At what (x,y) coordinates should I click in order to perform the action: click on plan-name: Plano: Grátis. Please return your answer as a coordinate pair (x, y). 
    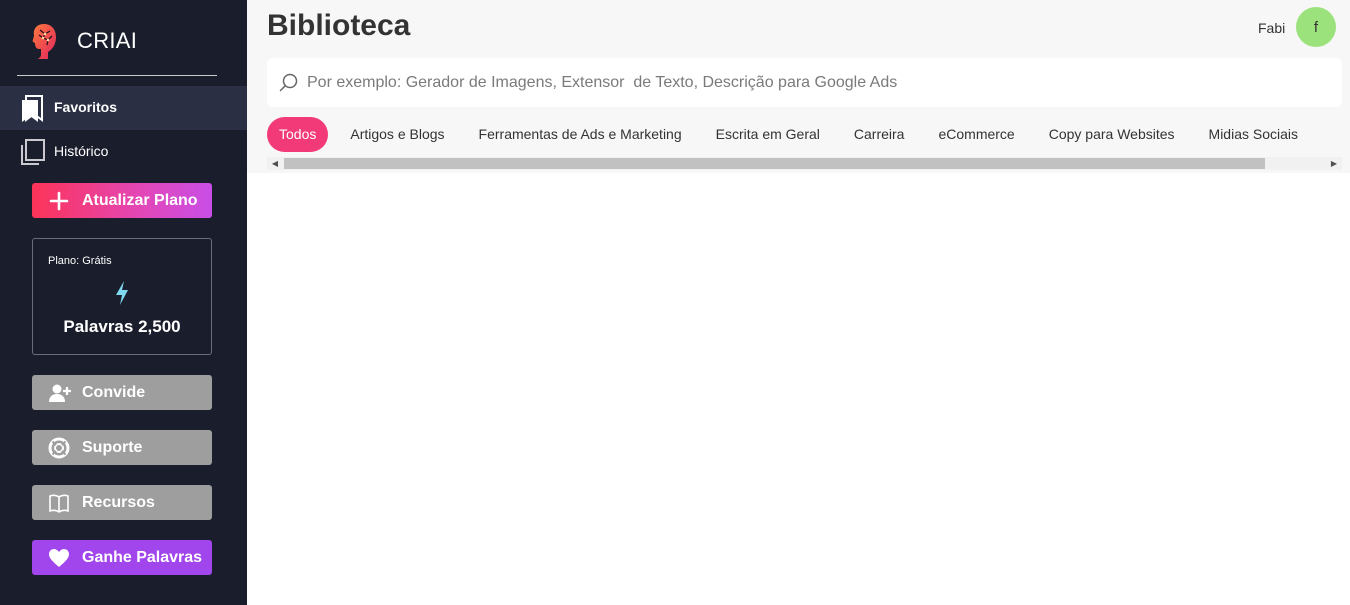
    Looking at the image, I should click on (80, 261).